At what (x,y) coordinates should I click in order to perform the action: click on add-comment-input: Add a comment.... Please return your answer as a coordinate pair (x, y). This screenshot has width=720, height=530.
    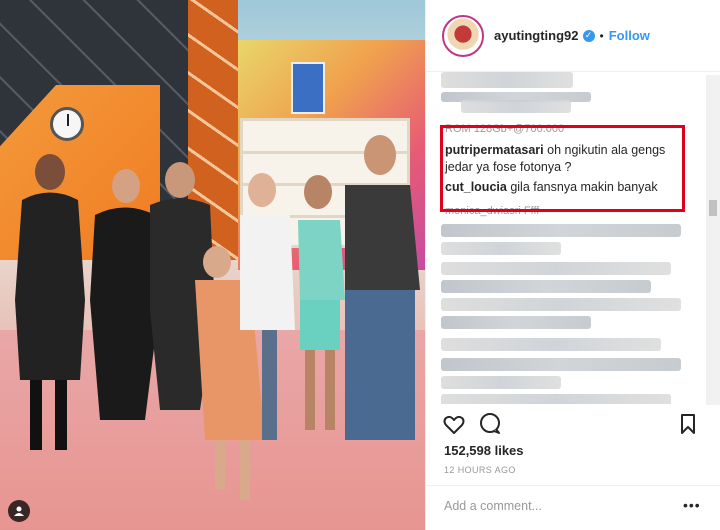
    Looking at the image, I should click on (493, 506).